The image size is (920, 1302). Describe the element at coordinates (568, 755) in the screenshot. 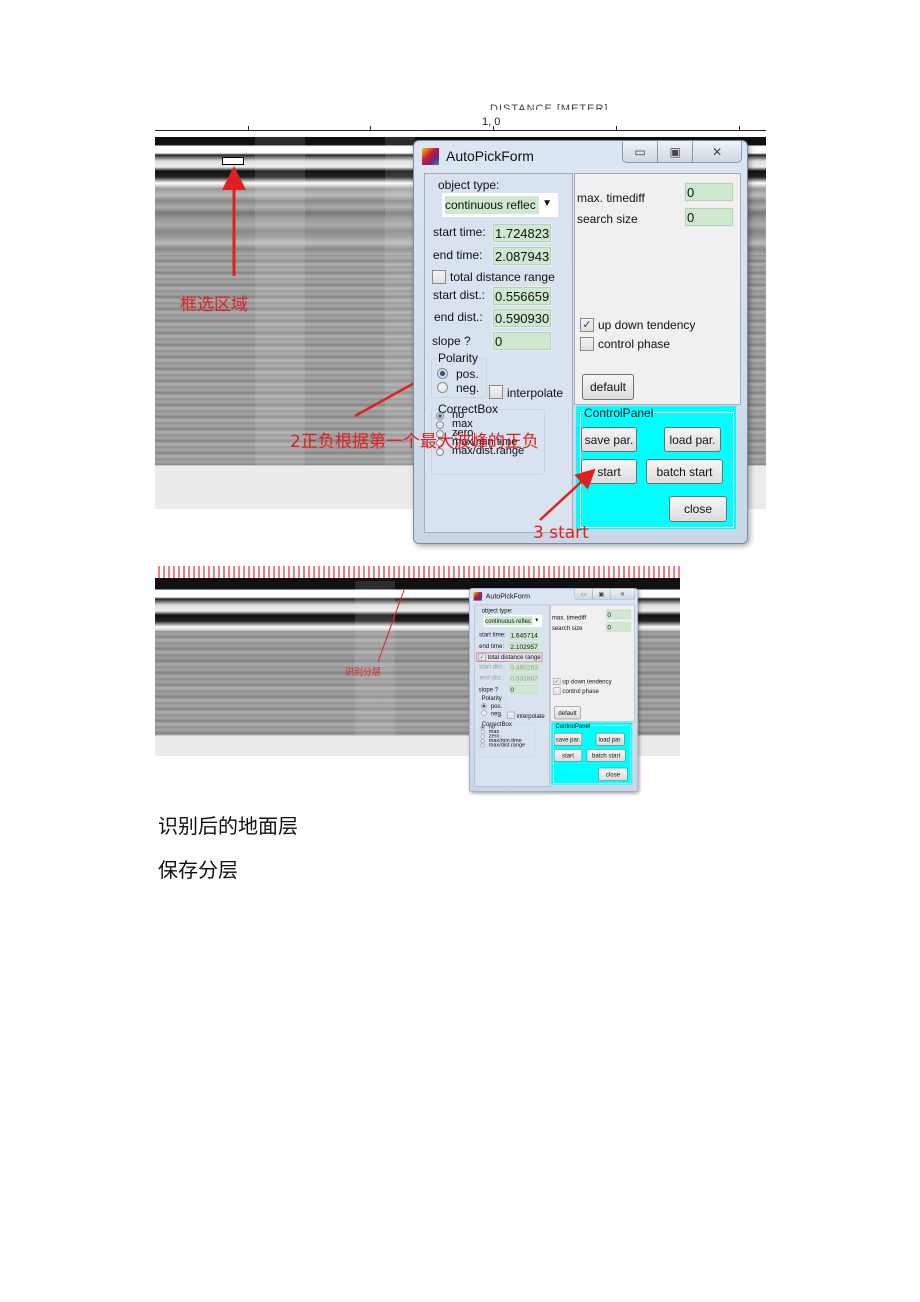

I see `start-button: start` at that location.